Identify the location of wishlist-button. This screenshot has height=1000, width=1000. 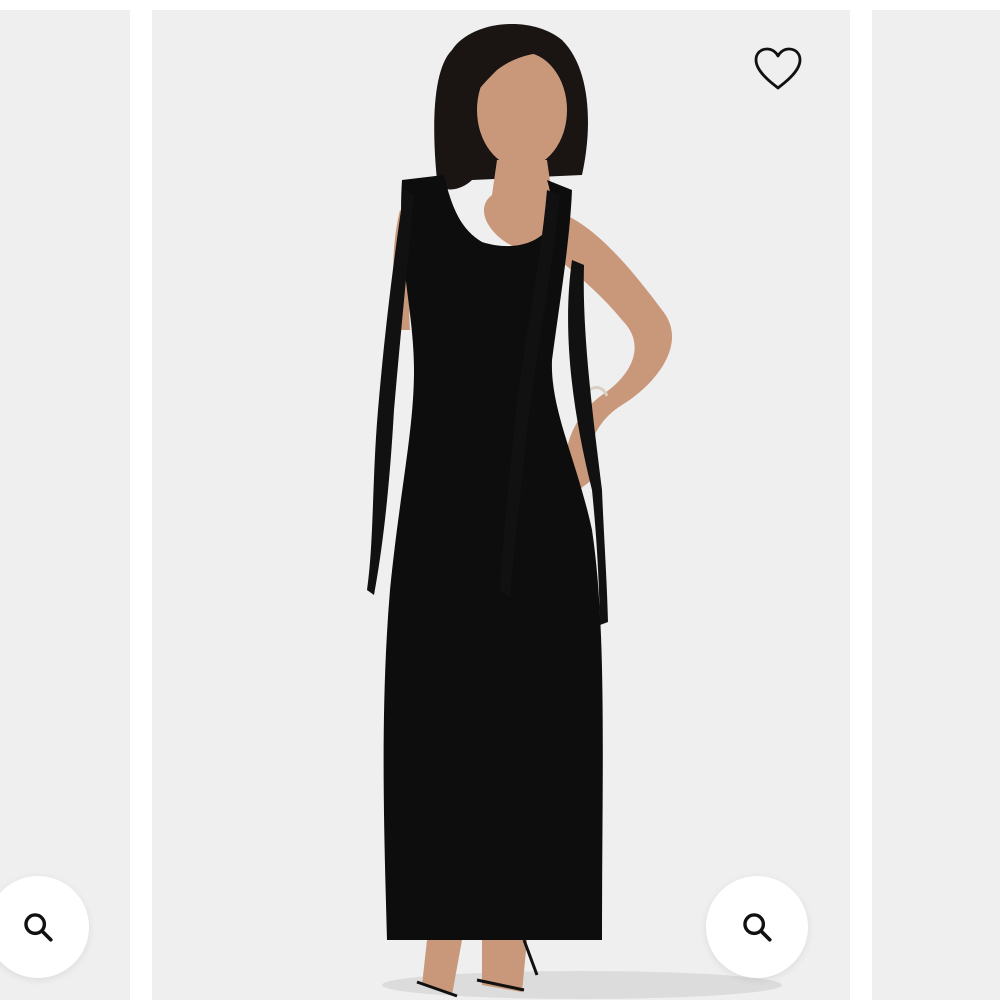
(778, 69).